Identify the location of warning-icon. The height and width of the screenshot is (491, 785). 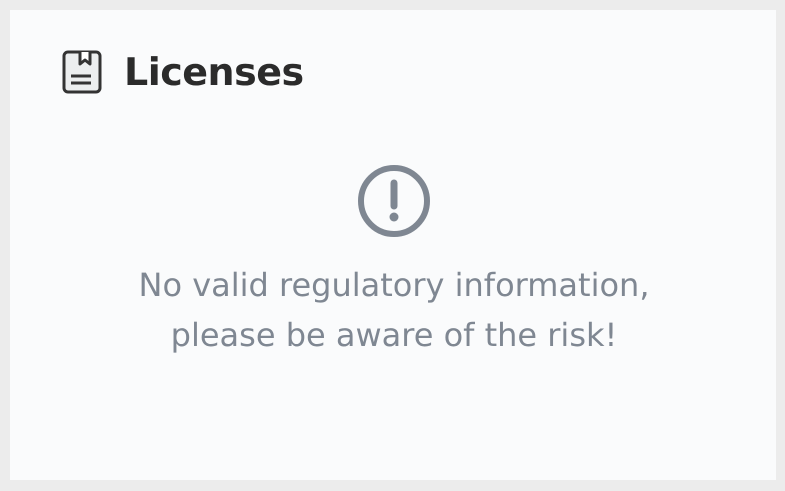
(394, 201).